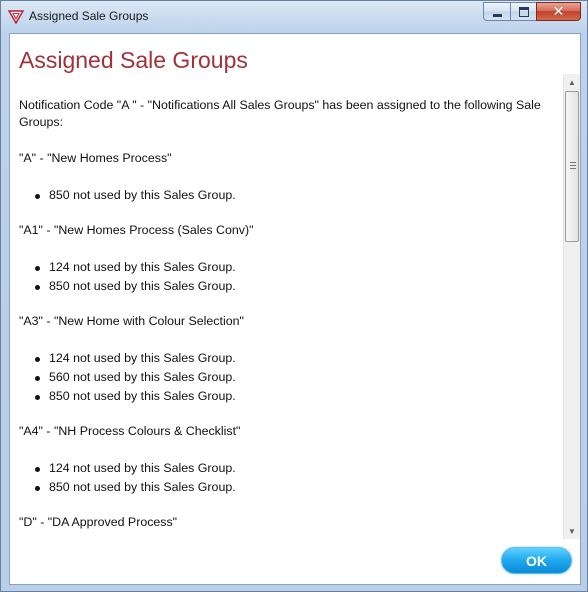  What do you see at coordinates (136, 230) in the screenshot?
I see `sale-group-title: "A1" - "New Homes Process (Sales Conv)"` at bounding box center [136, 230].